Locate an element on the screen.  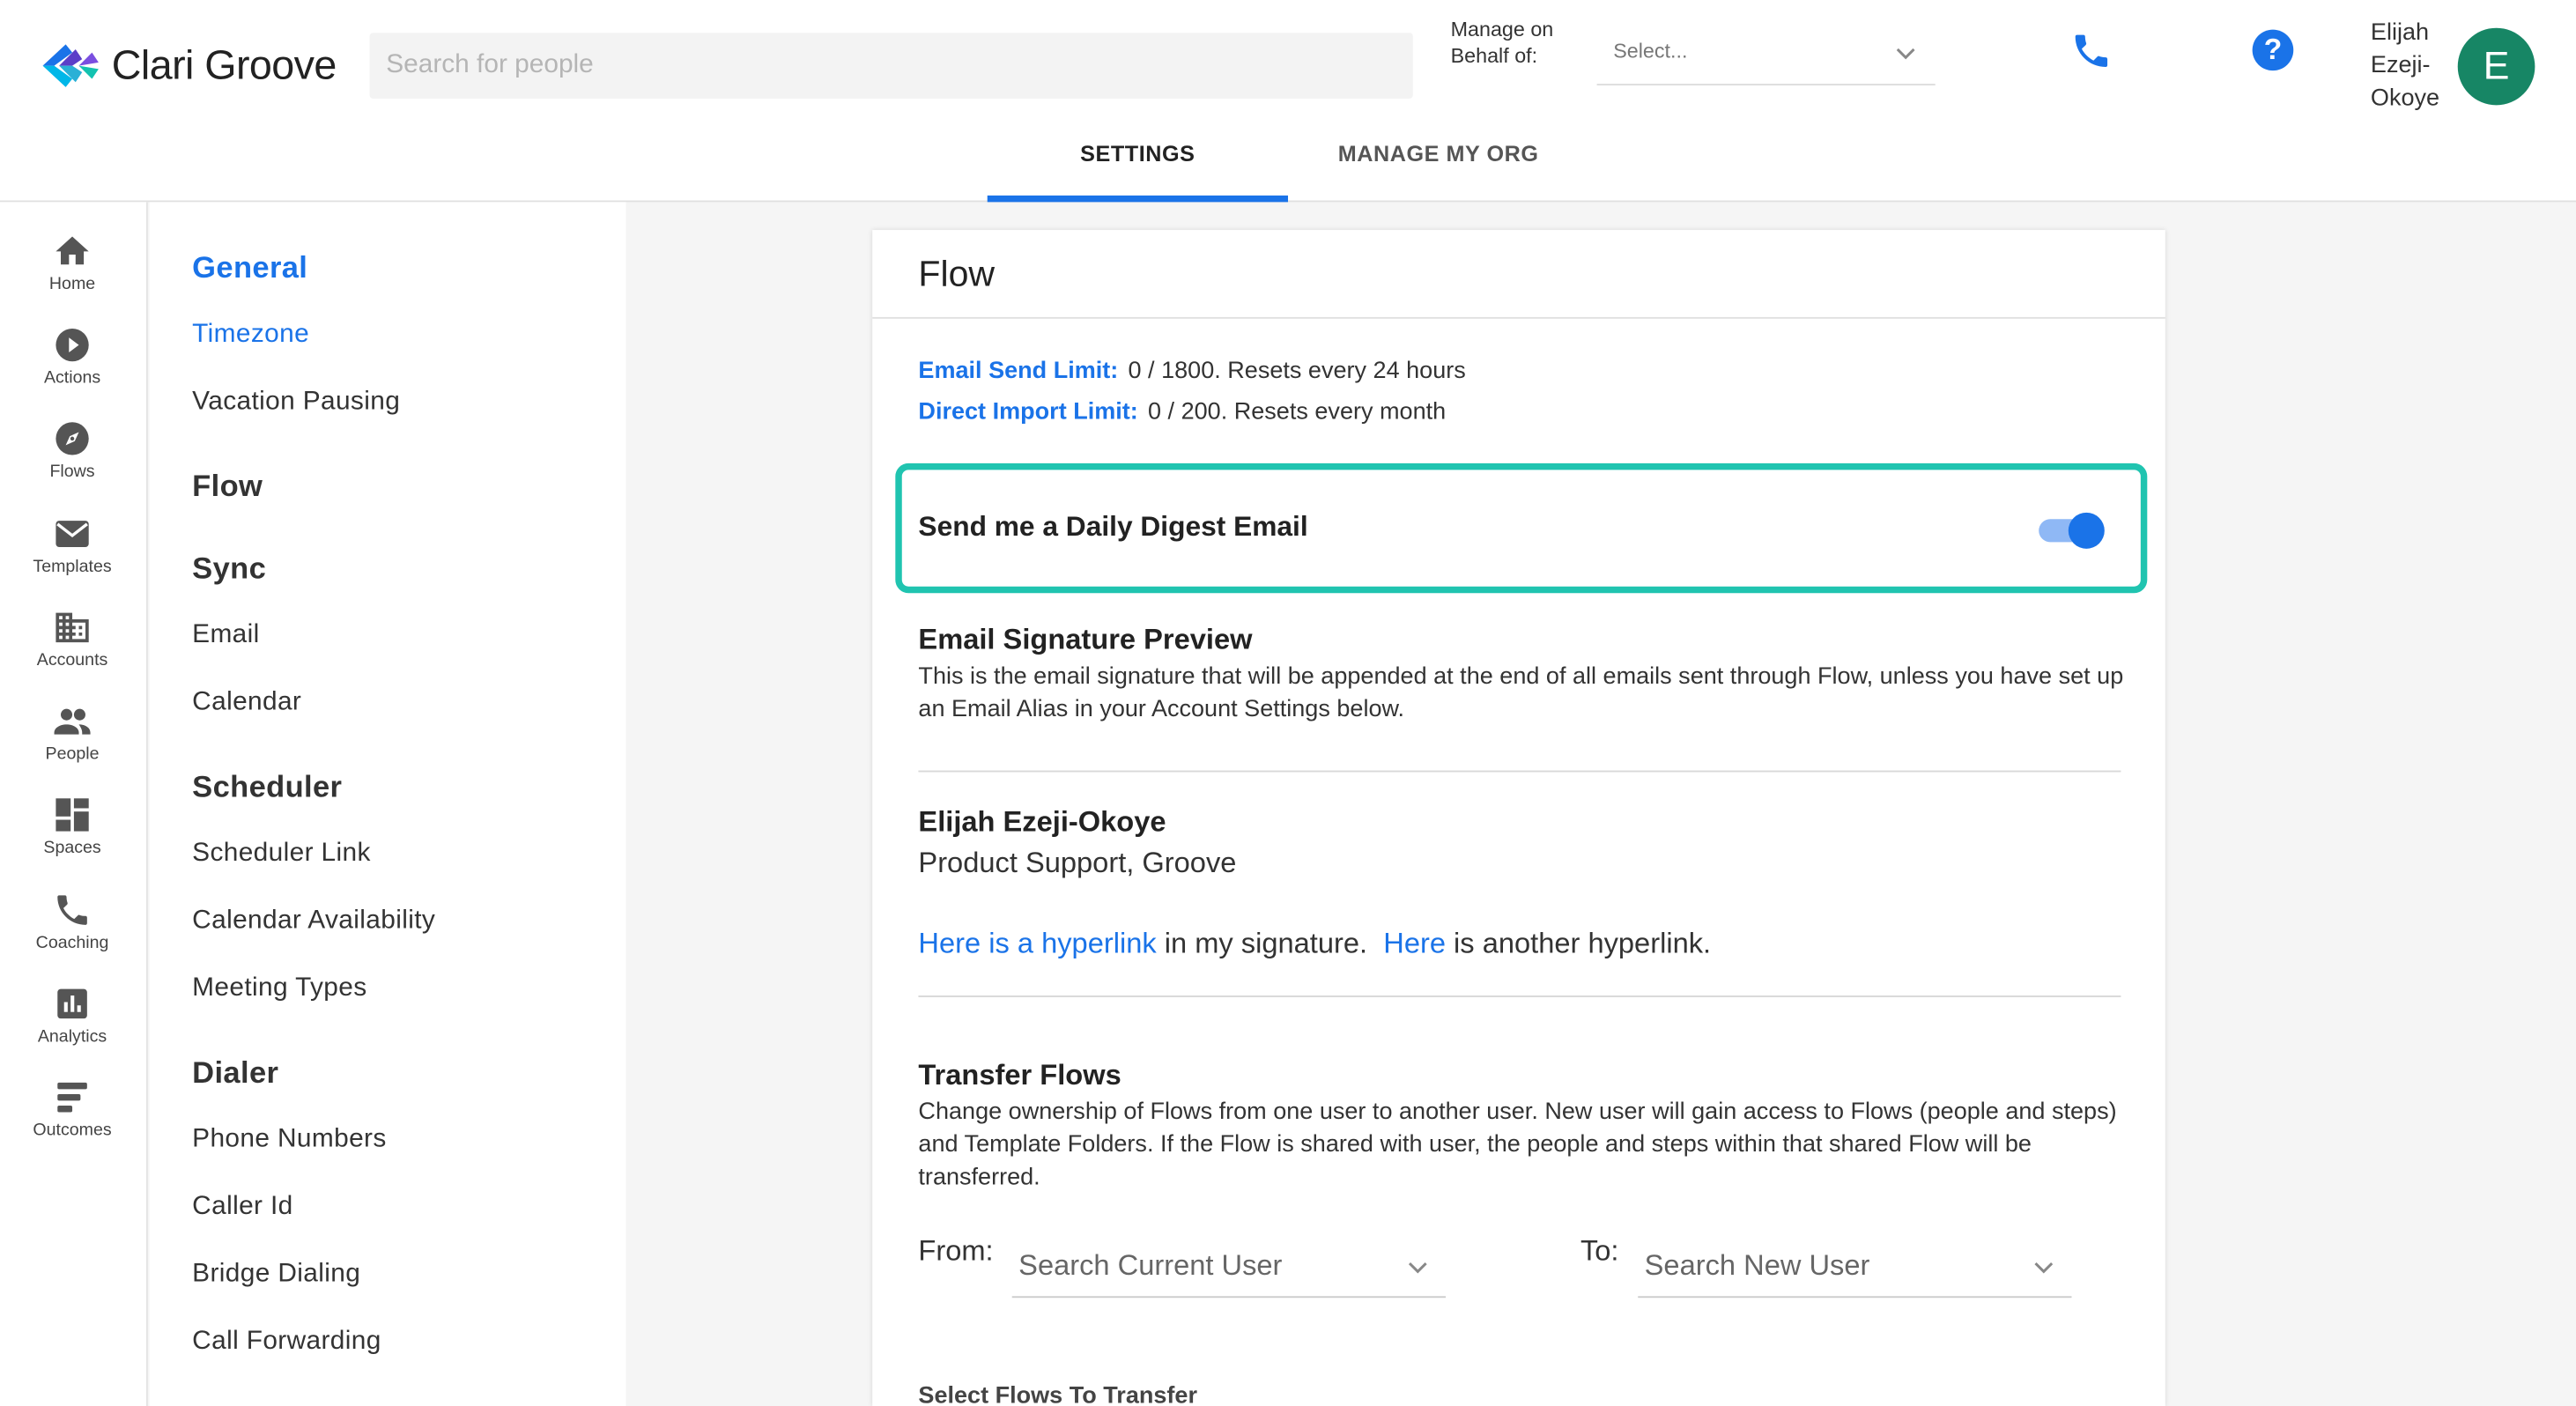
rail-item-home: Home is located at coordinates (72, 263).